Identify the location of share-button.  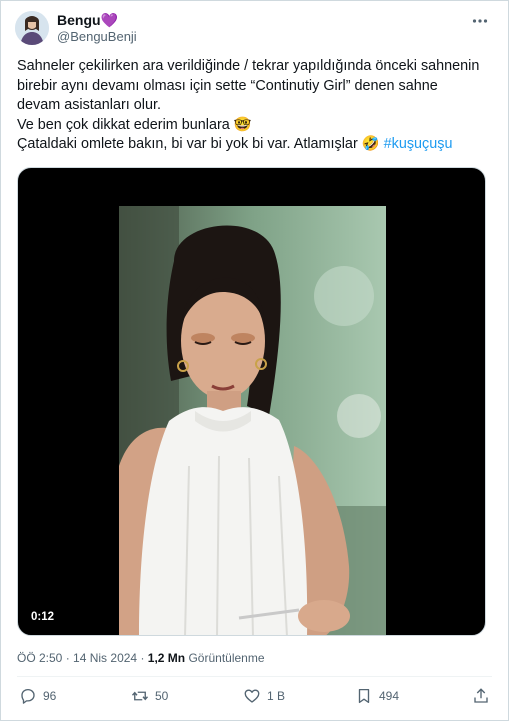
(481, 696).